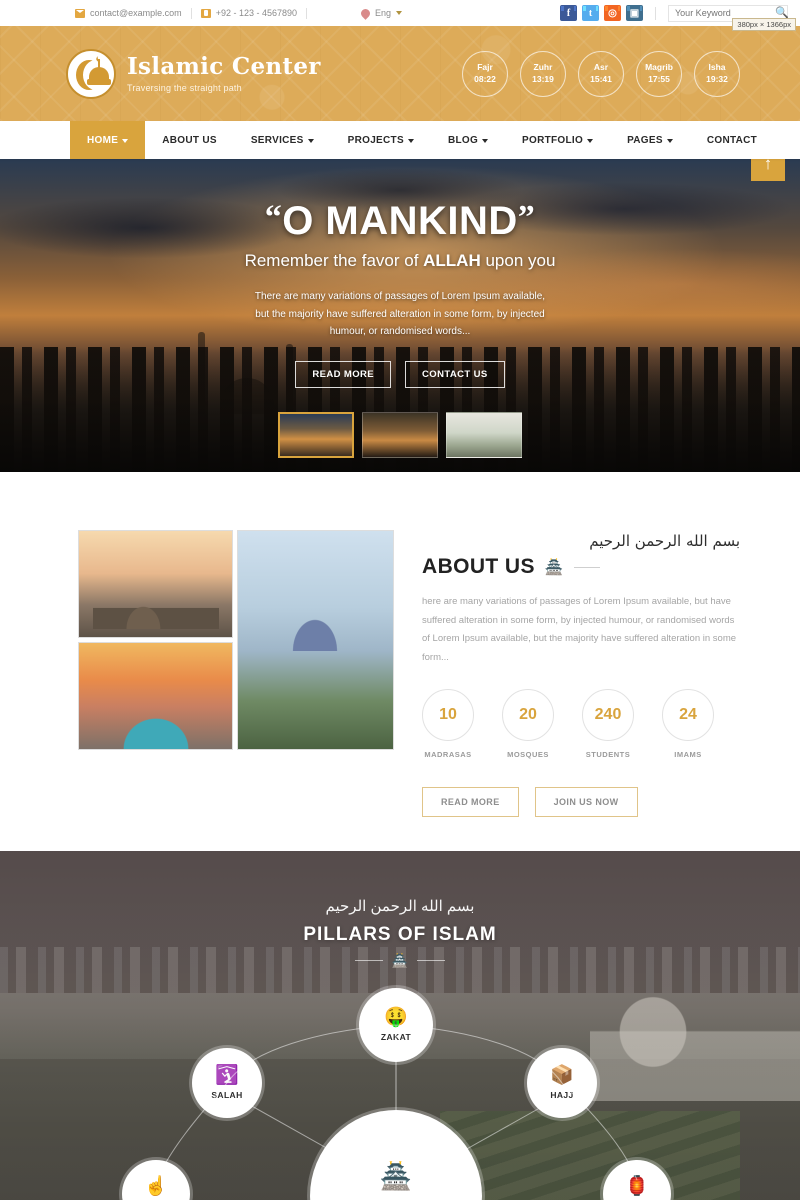  What do you see at coordinates (256, 13) in the screenshot?
I see `phone-text: +92 - 123 - 4567890` at bounding box center [256, 13].